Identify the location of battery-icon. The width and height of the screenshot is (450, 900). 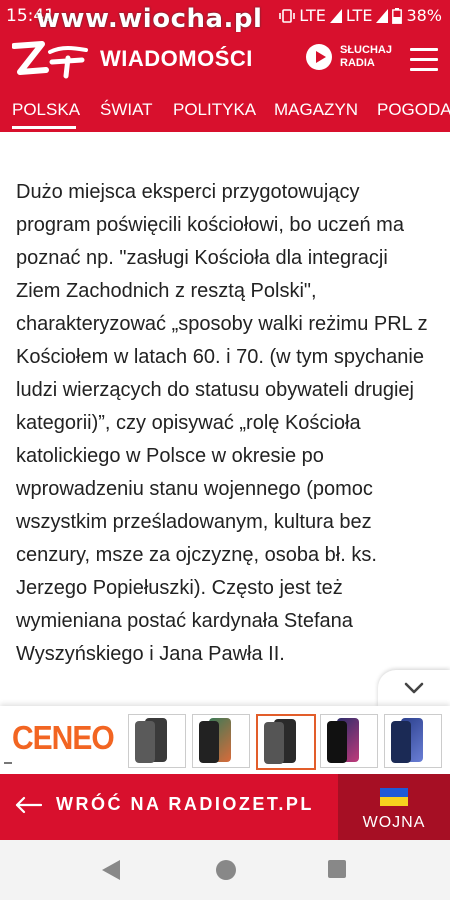
(397, 15).